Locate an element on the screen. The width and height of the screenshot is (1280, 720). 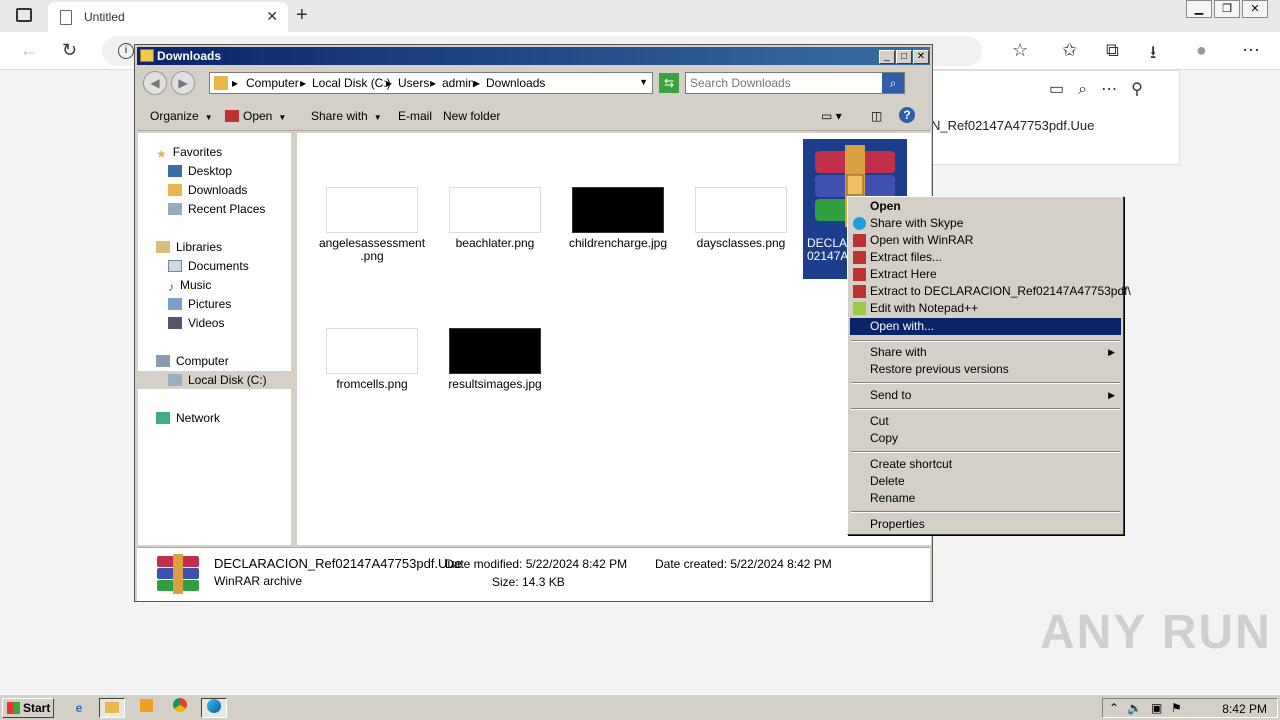
file-item: childrencharge.jpg is located at coordinates (618, 218).